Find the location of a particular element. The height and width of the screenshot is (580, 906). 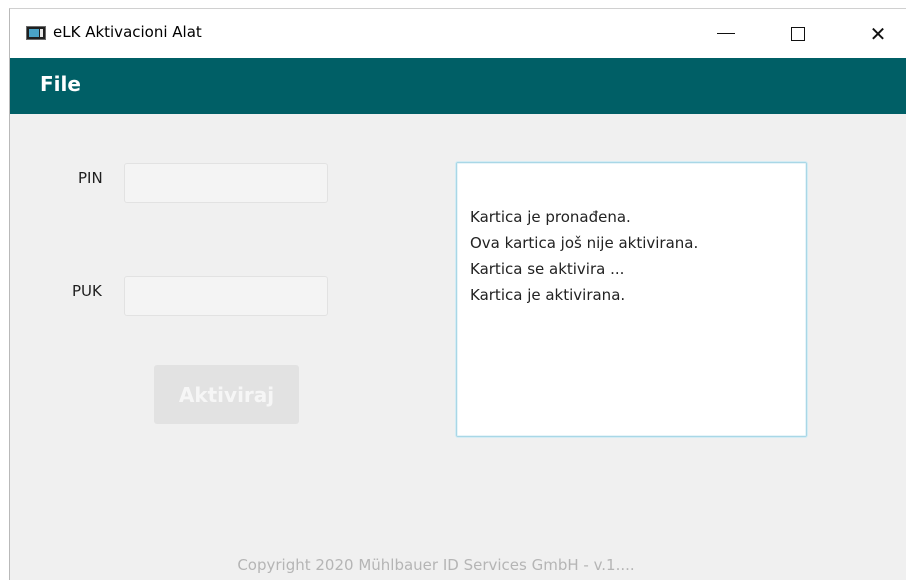

menu-file: File is located at coordinates (60, 84).